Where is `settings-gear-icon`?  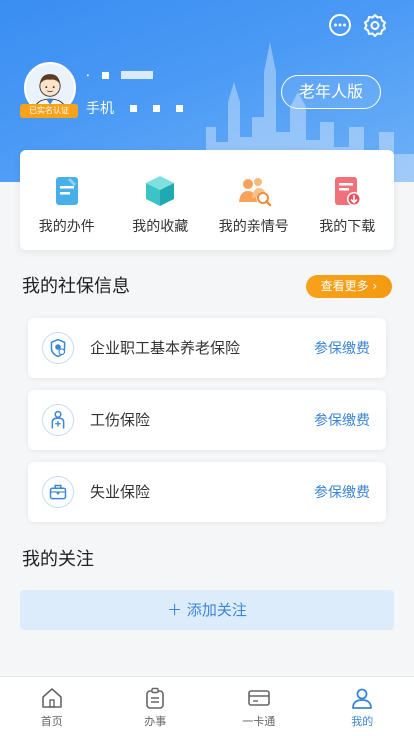
settings-gear-icon is located at coordinates (375, 25).